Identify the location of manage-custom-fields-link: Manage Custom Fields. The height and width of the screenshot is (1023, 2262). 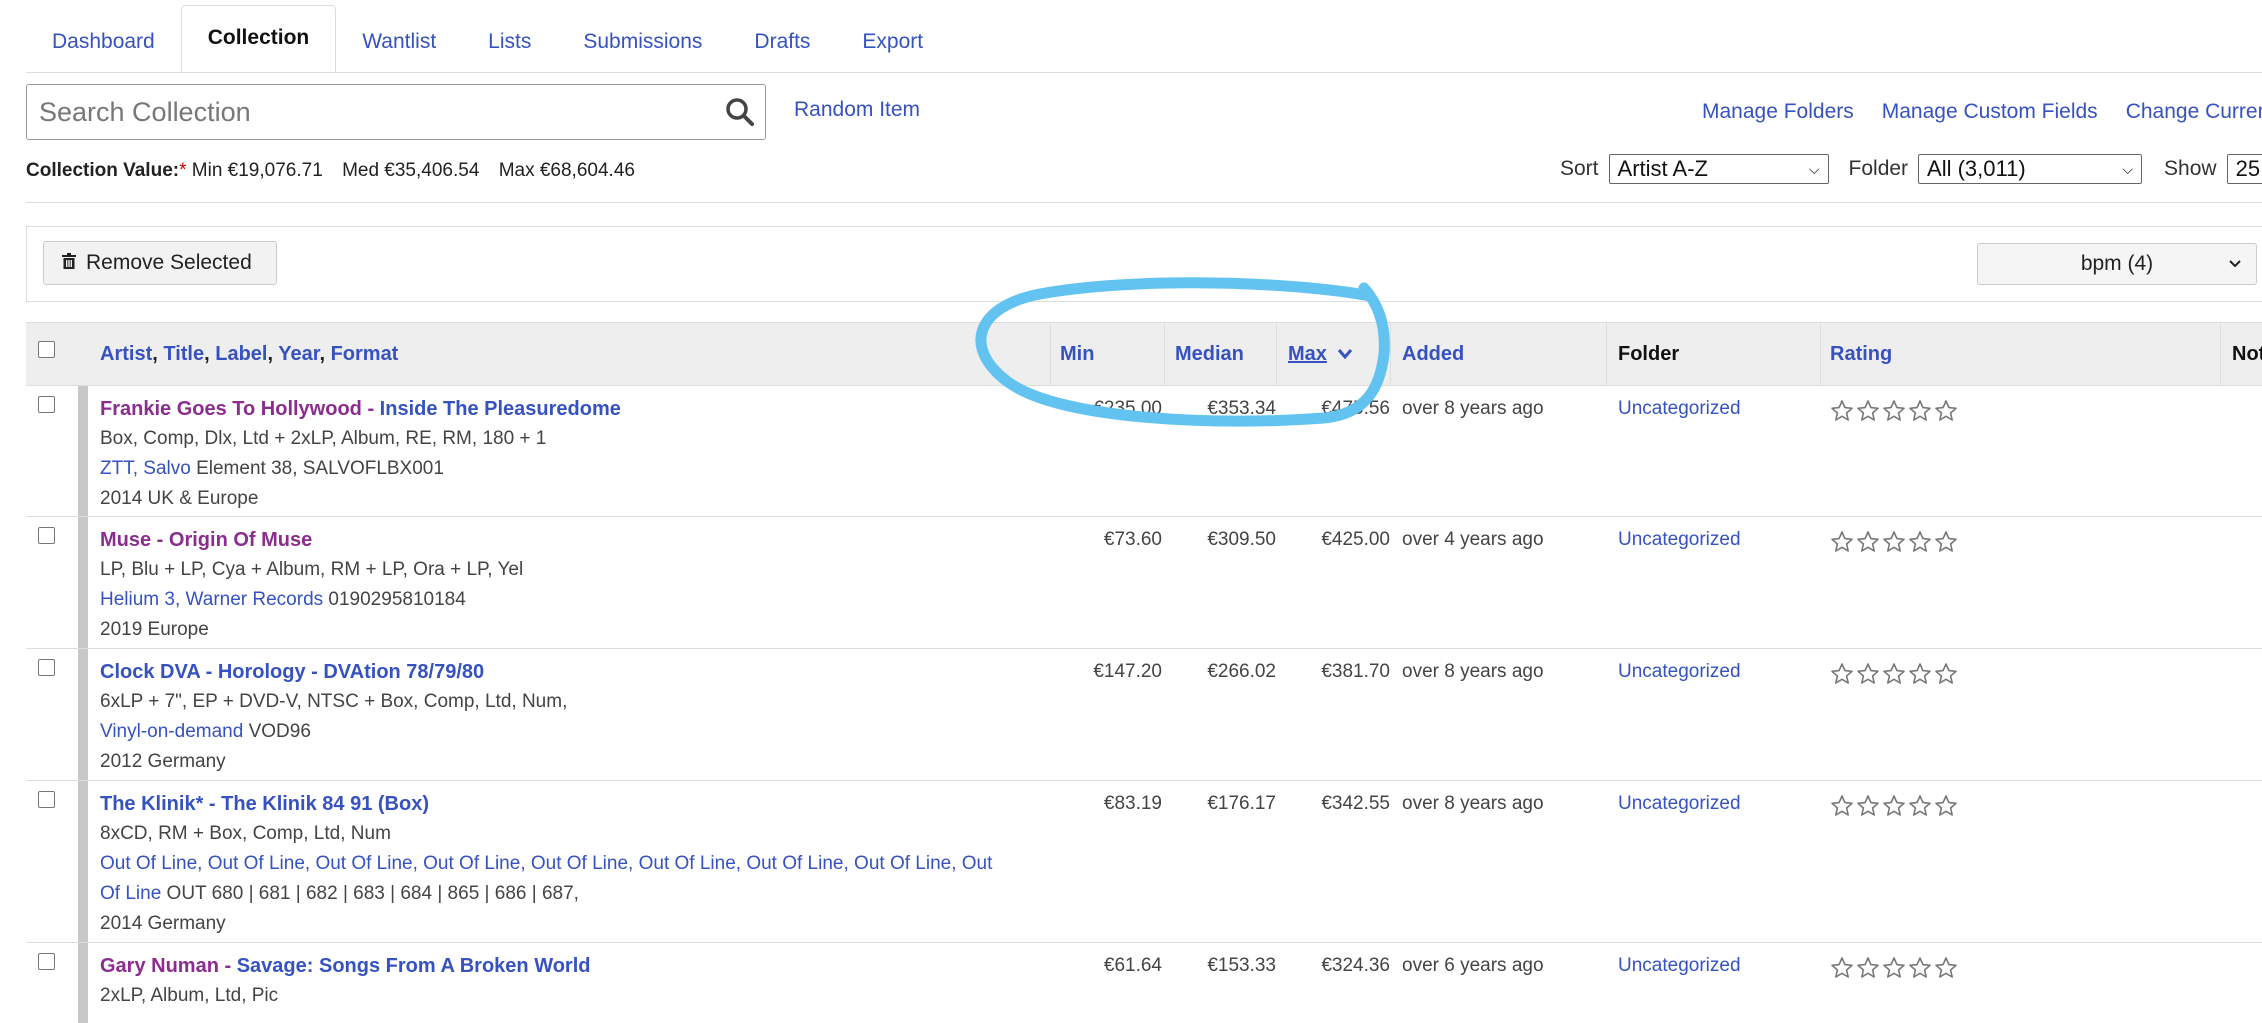
(1990, 112).